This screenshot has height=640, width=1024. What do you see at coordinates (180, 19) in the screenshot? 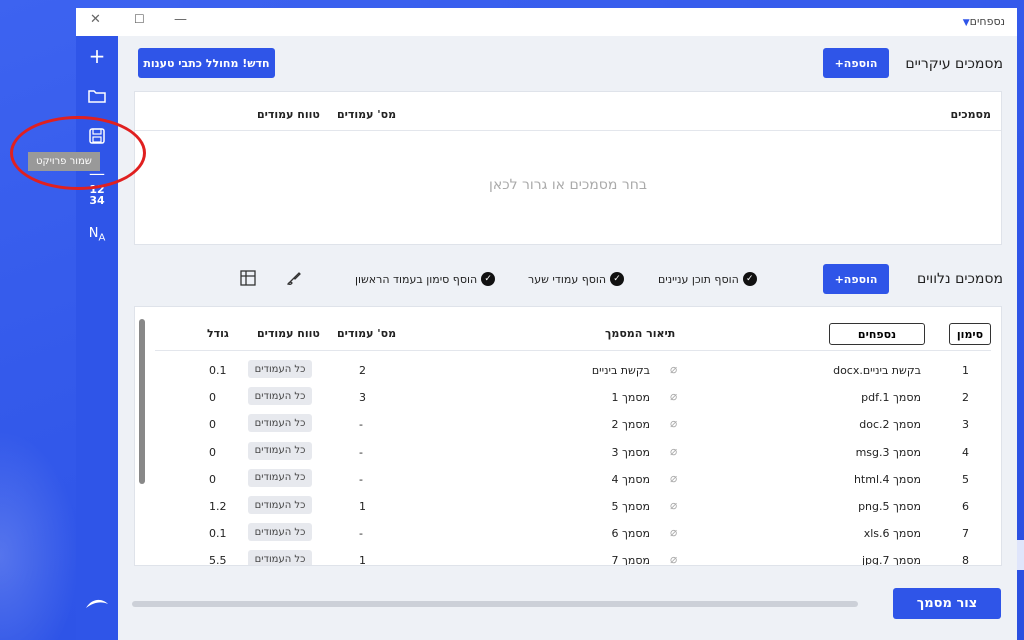
I see `minimize-window-button: —` at bounding box center [180, 19].